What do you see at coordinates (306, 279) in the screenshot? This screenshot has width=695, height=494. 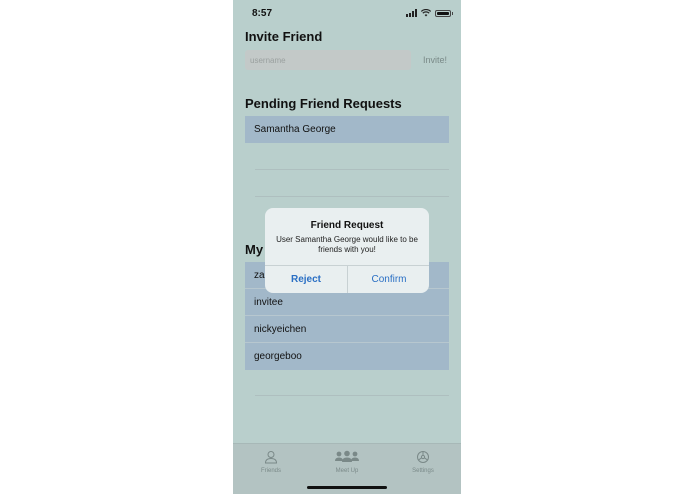 I see `reject-button: Reject` at bounding box center [306, 279].